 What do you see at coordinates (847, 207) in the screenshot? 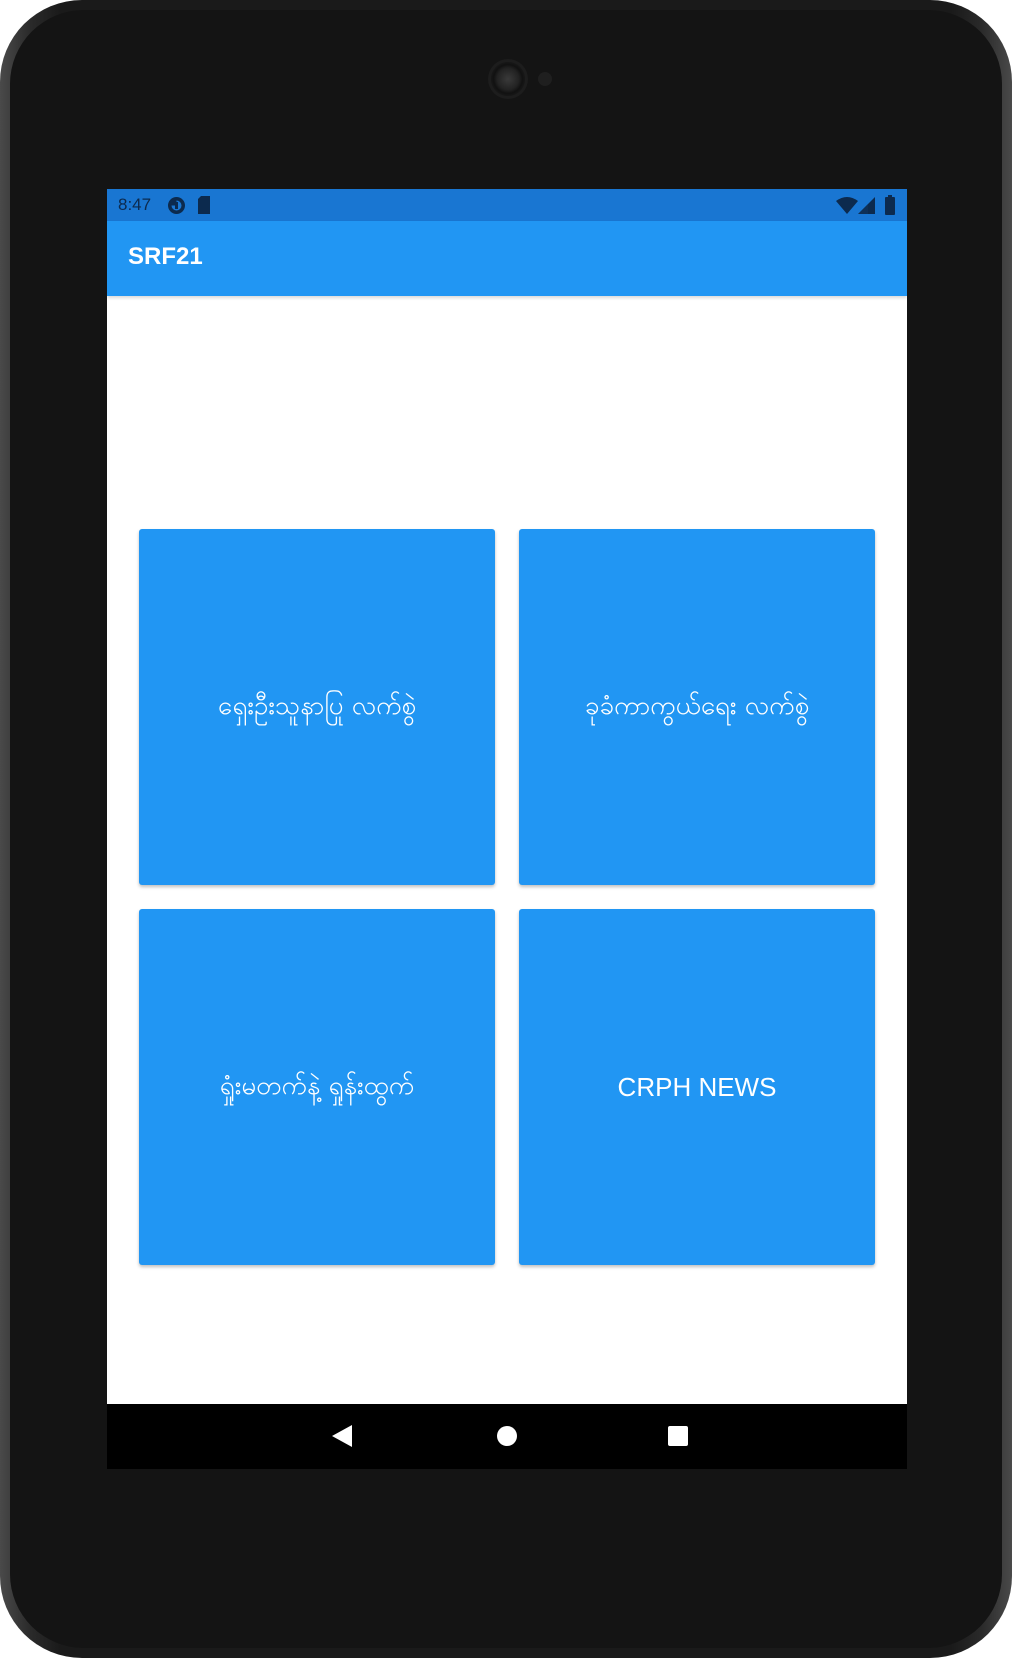
I see `wifi-icon` at bounding box center [847, 207].